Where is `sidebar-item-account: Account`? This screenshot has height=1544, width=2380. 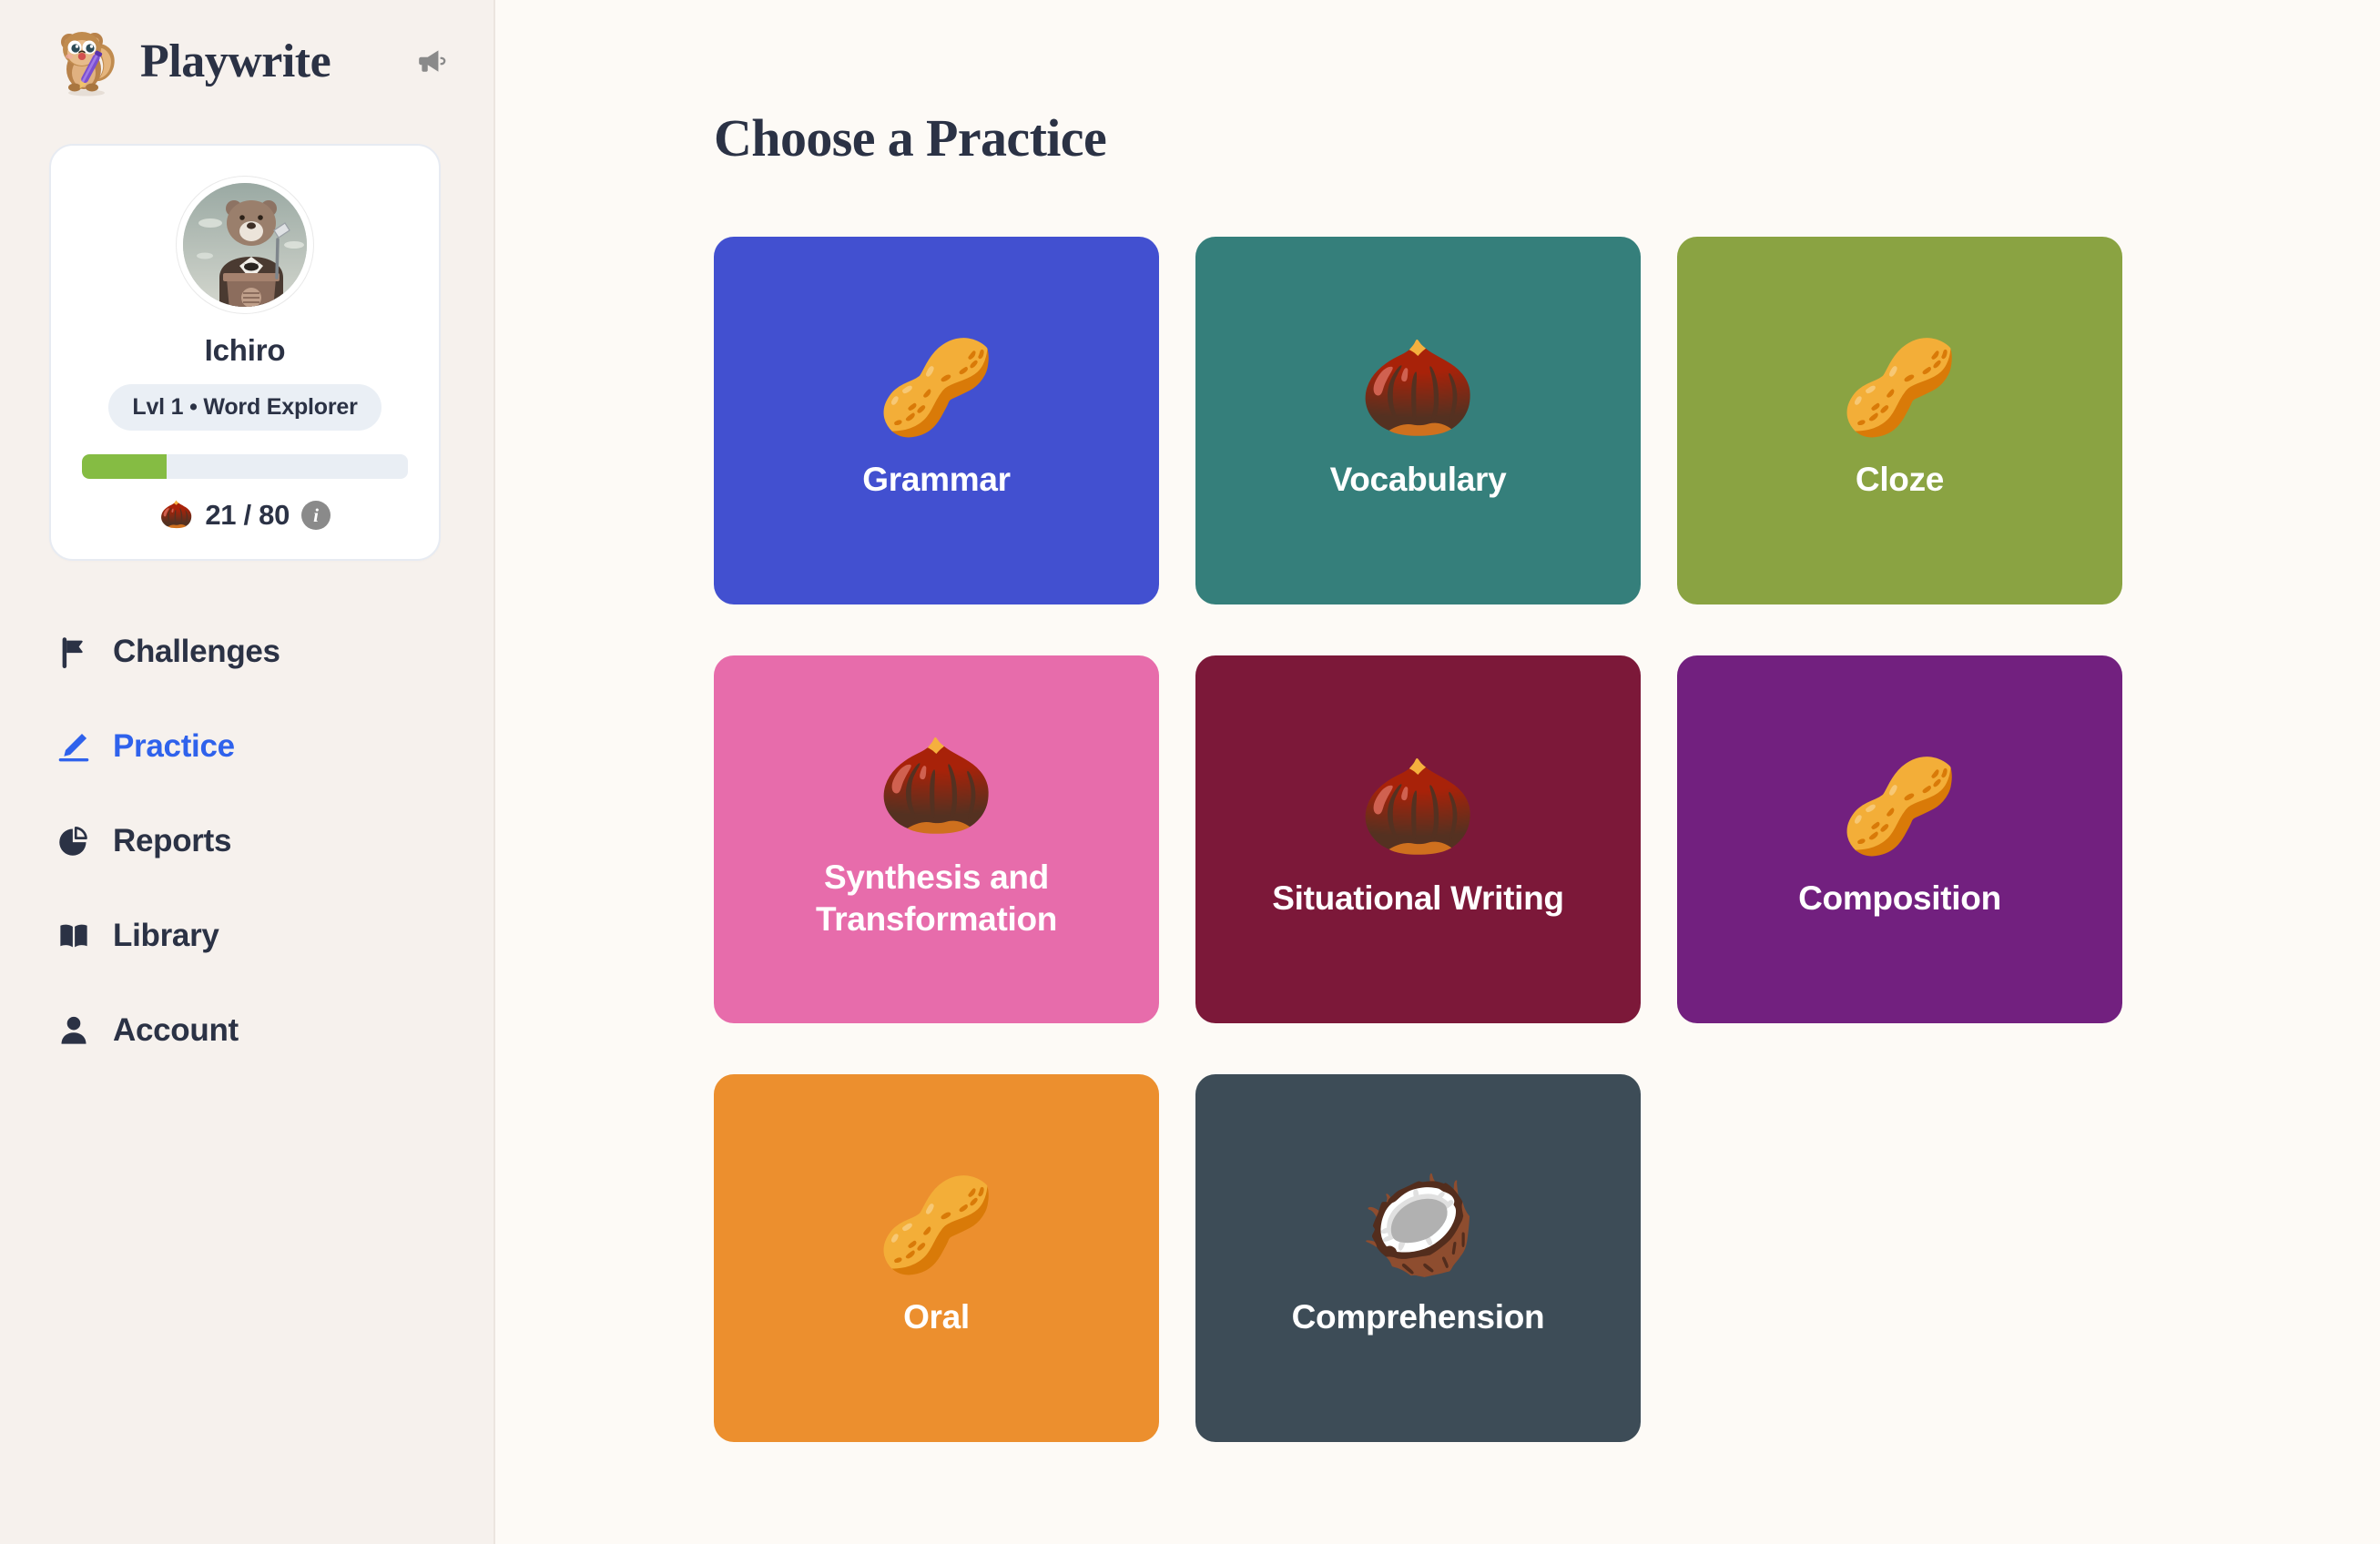
sidebar-item-account: Account is located at coordinates (247, 1030).